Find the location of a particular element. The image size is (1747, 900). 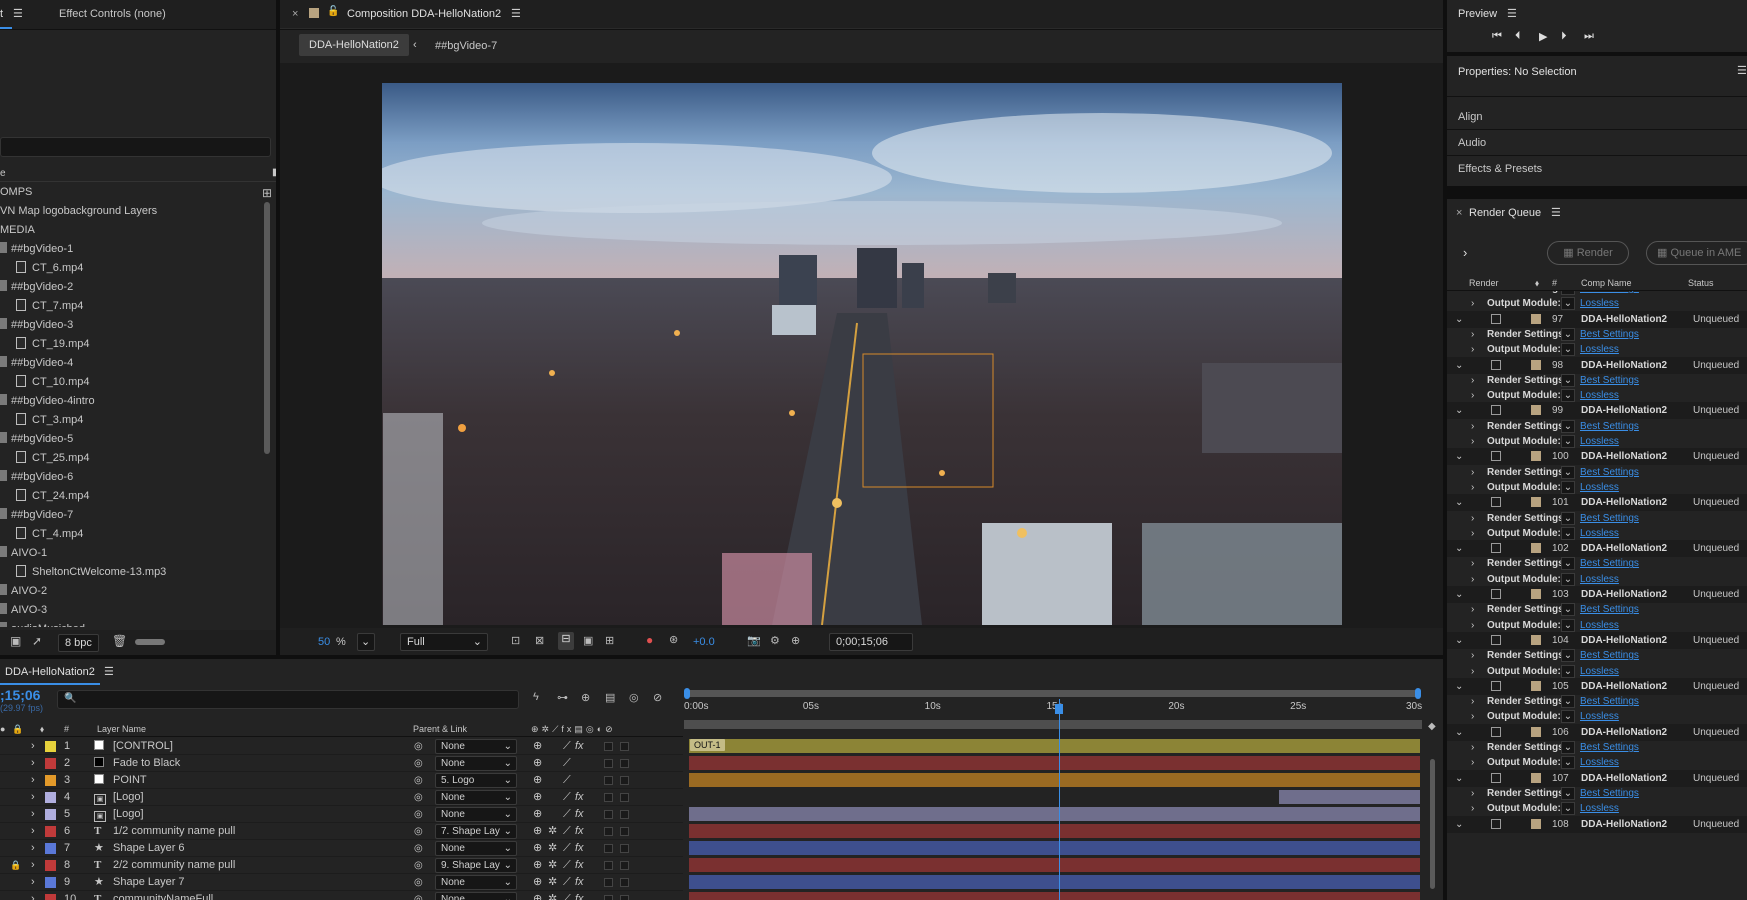

layer-search-input: 🔍 is located at coordinates (288, 699).